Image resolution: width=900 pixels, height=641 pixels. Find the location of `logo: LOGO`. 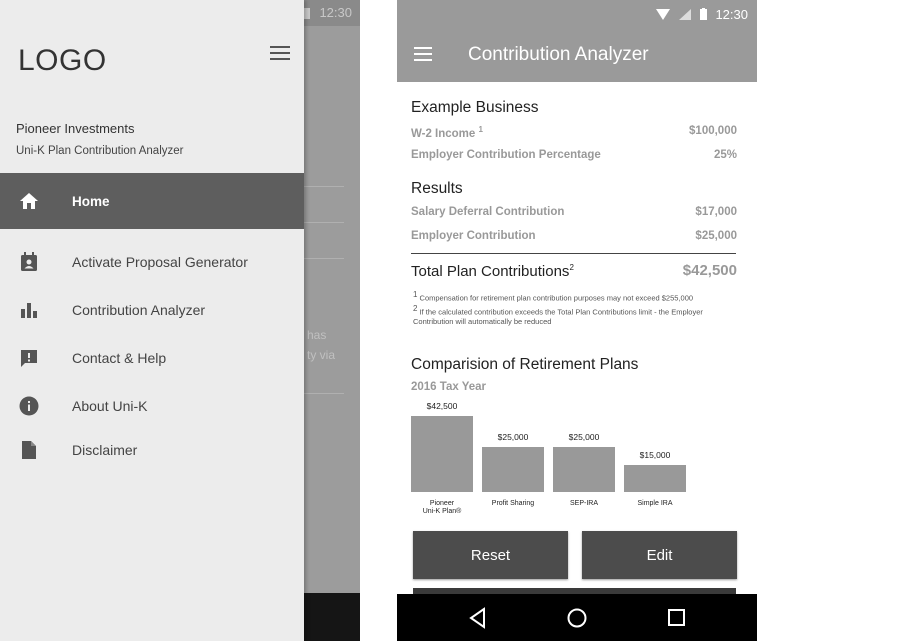

logo: LOGO is located at coordinates (62, 60).